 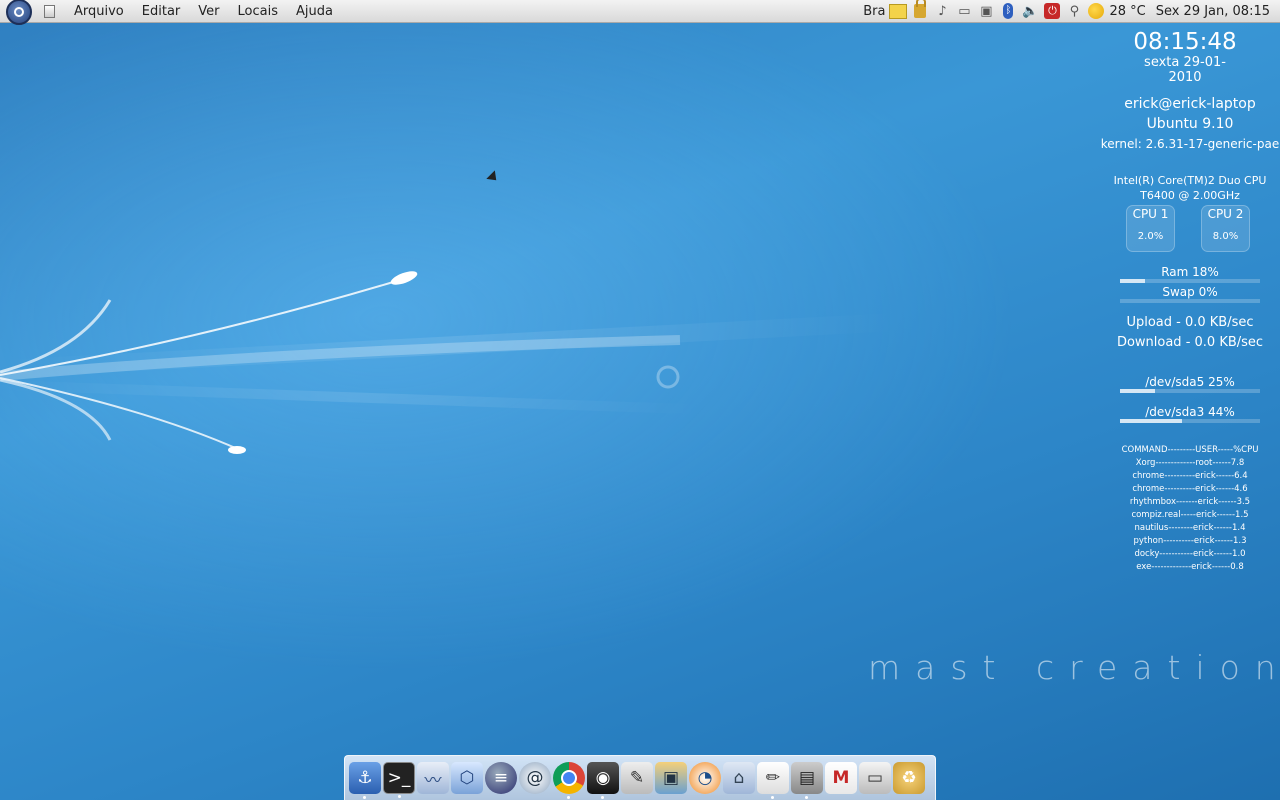 I want to click on conky-os: Ubuntu 9.10, so click(x=1190, y=124).